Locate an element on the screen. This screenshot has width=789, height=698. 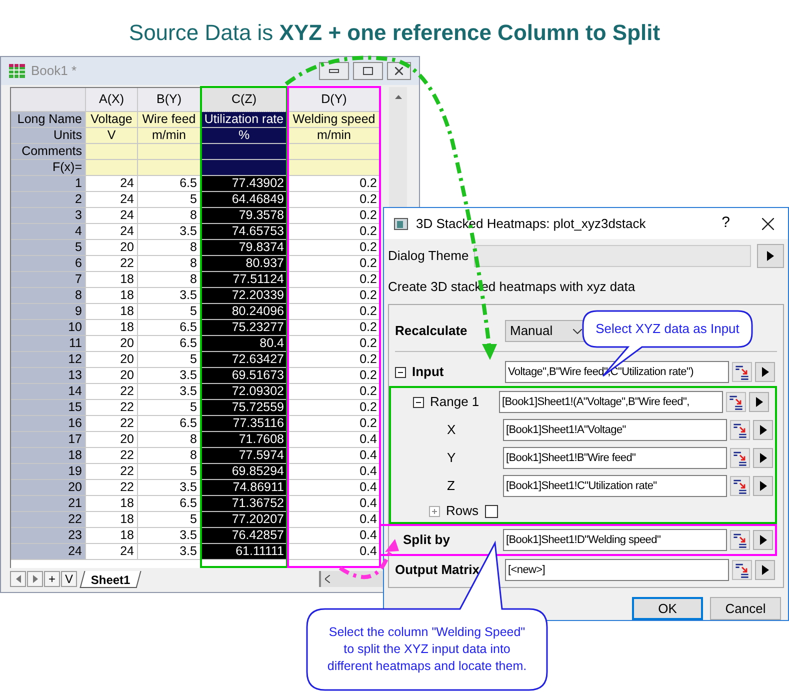
param-label: Range 1 is located at coordinates (455, 402).